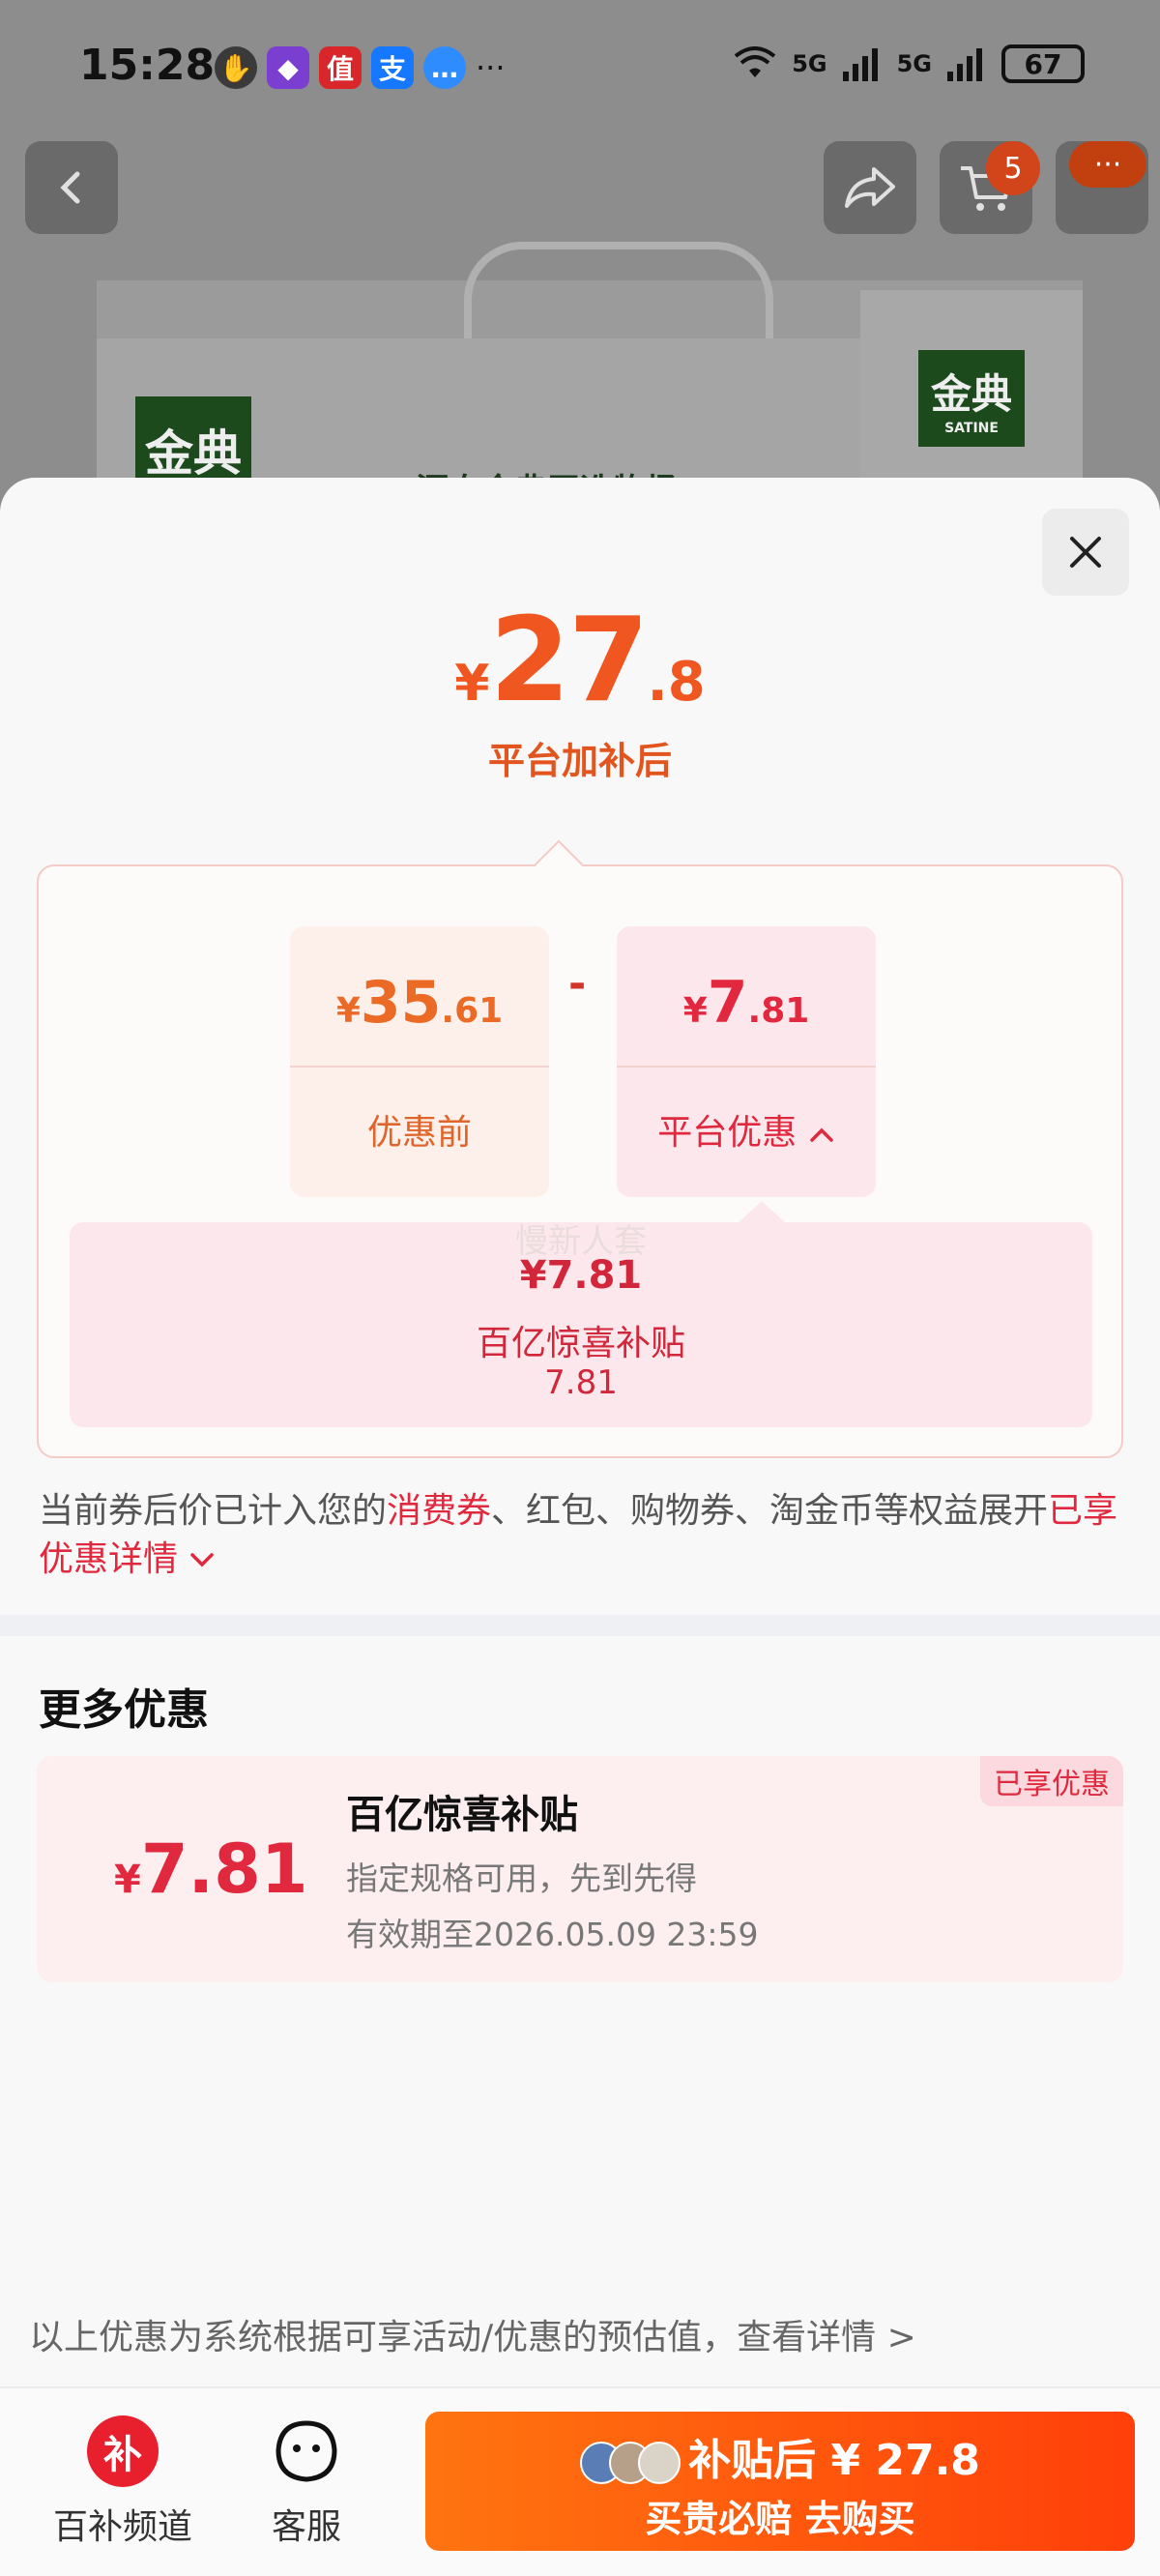 Image resolution: width=1160 pixels, height=2576 pixels. I want to click on buyer-avatars, so click(631, 2463).